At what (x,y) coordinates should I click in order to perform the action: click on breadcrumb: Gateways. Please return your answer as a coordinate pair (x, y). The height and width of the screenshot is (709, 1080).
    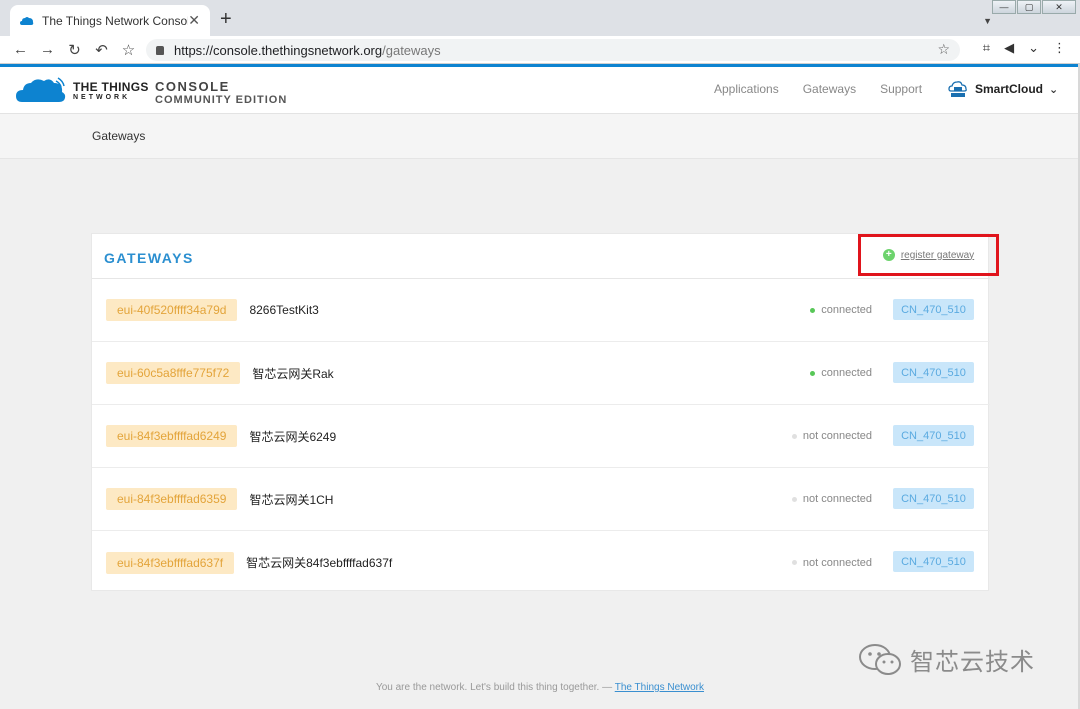
    Looking at the image, I should click on (540, 136).